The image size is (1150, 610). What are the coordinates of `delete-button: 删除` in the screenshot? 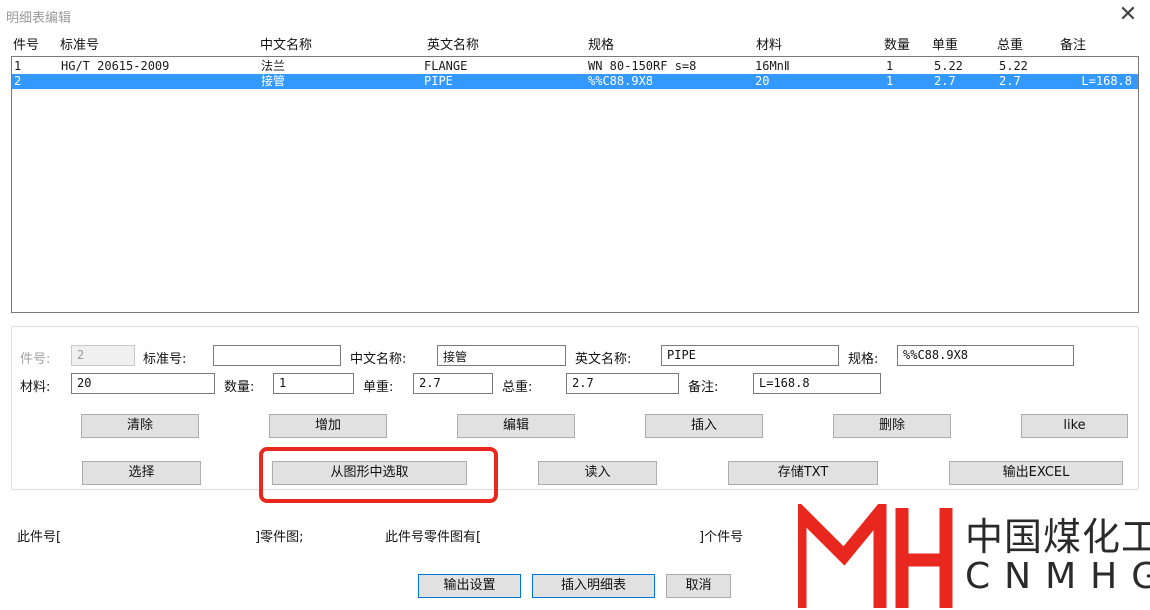 It's located at (892, 426).